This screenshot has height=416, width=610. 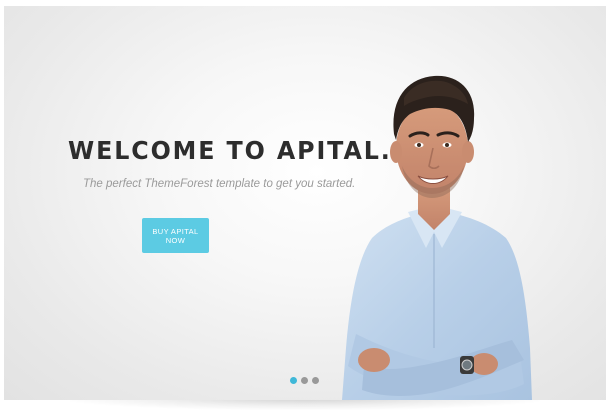 What do you see at coordinates (175, 235) in the screenshot?
I see `buy-apital-button: BUY APITAL NOW` at bounding box center [175, 235].